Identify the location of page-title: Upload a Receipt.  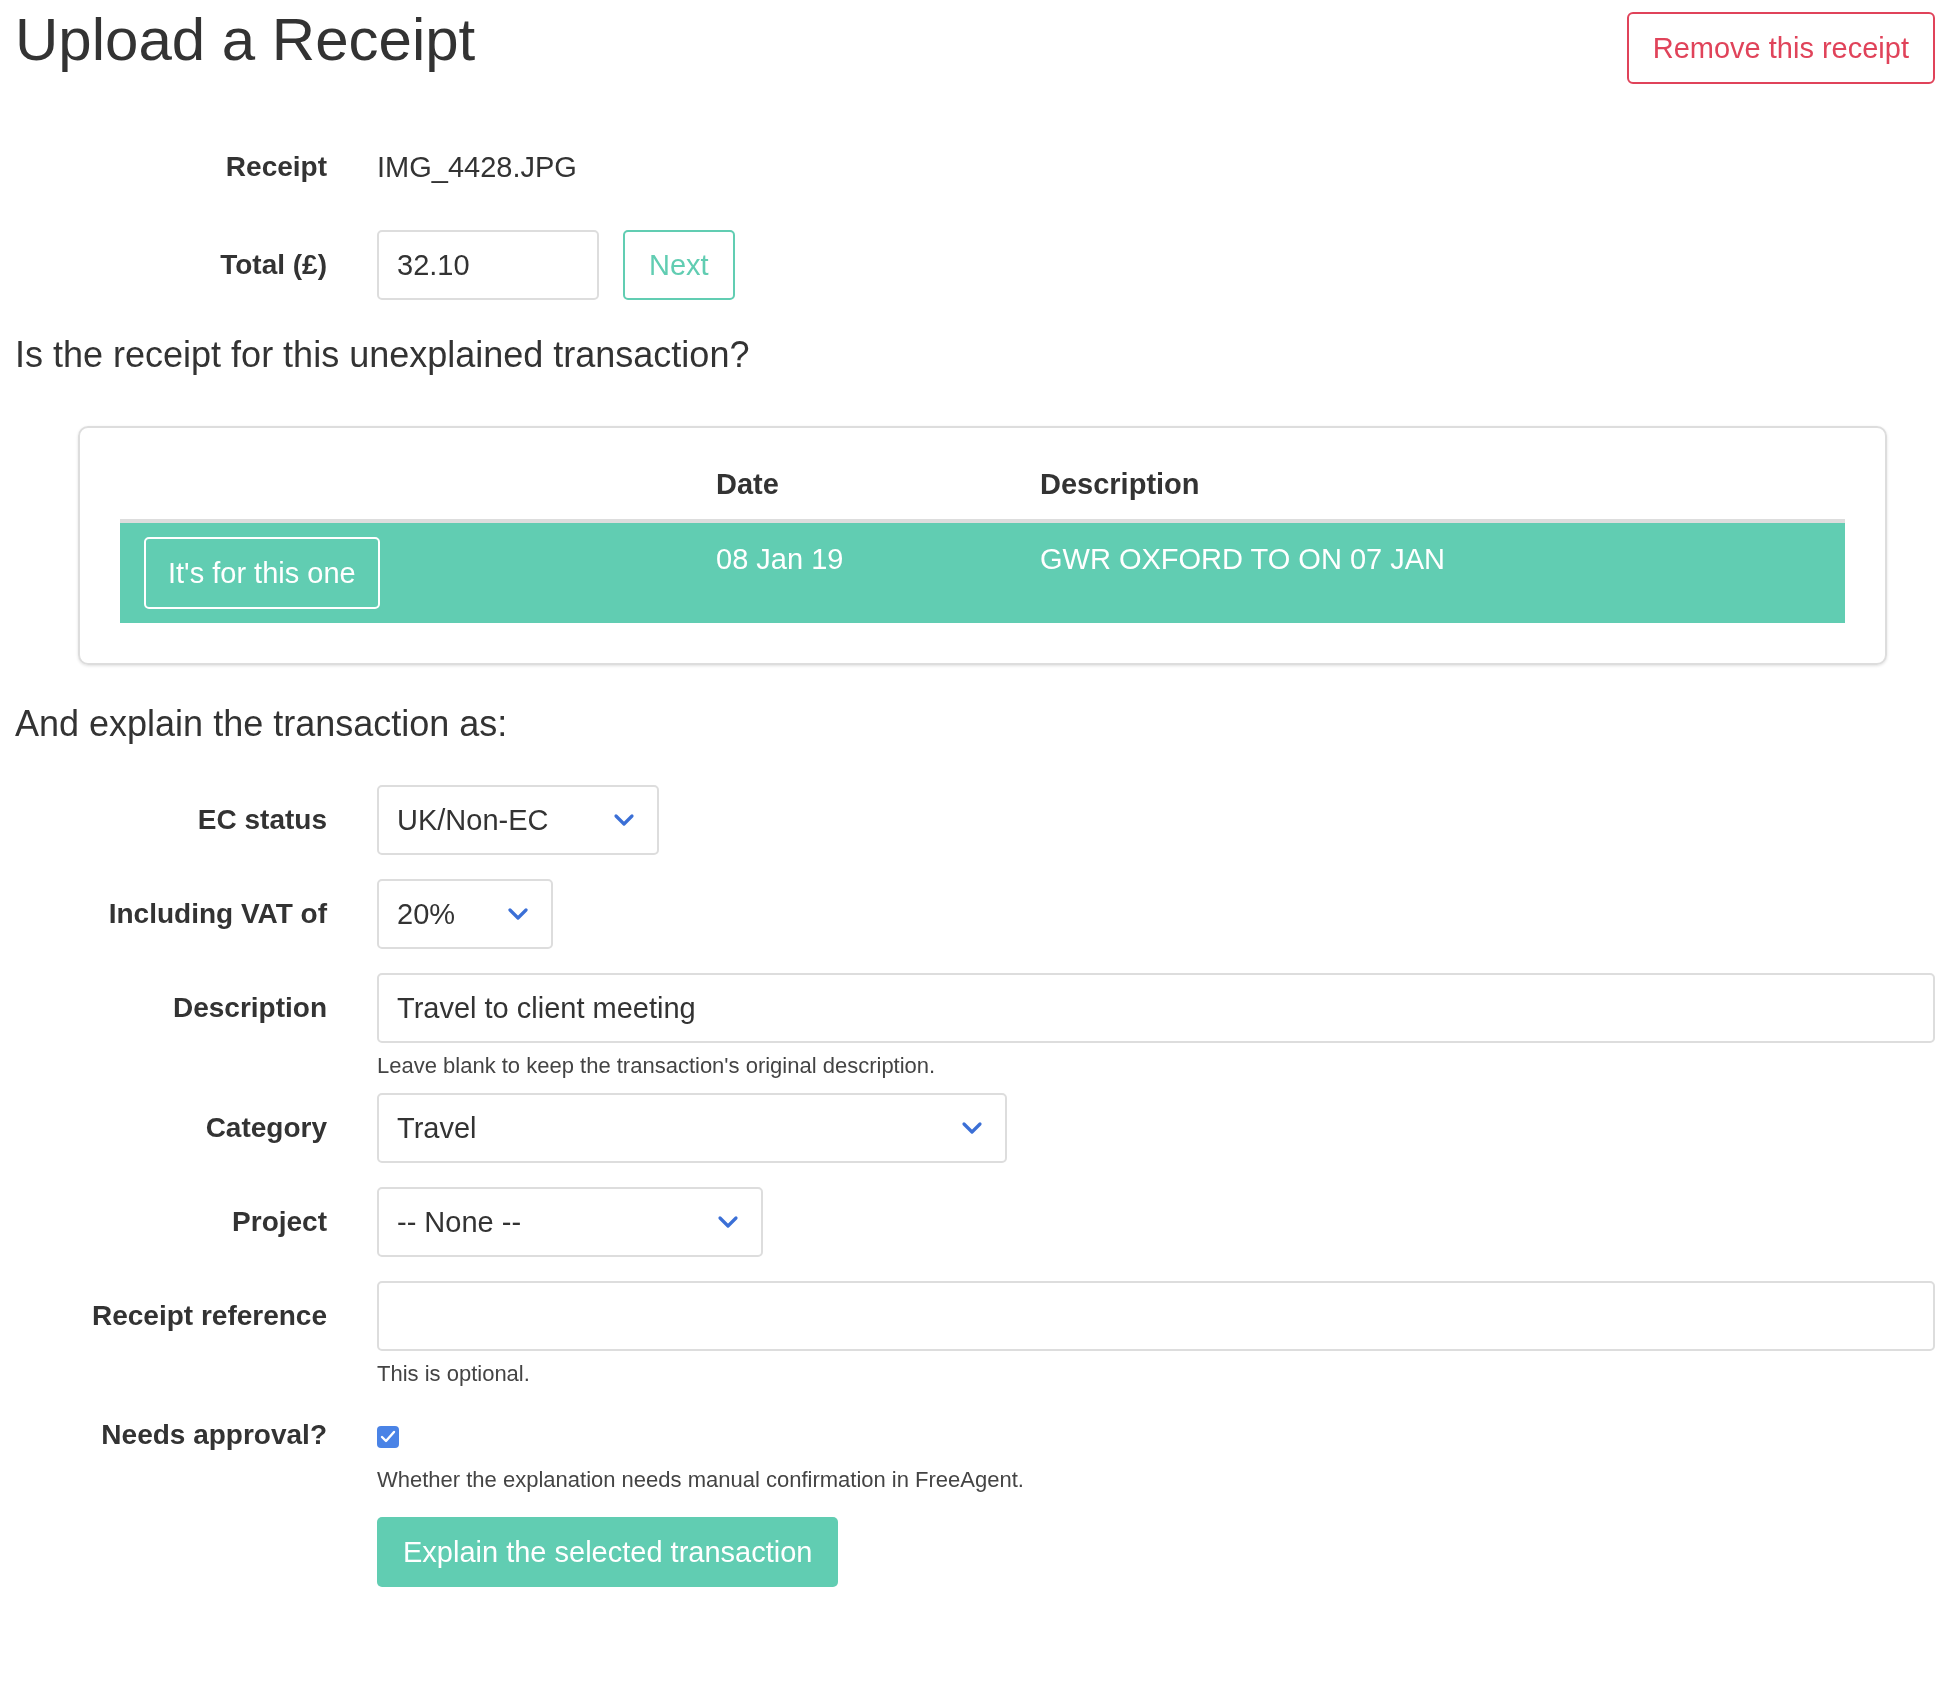
(245, 40).